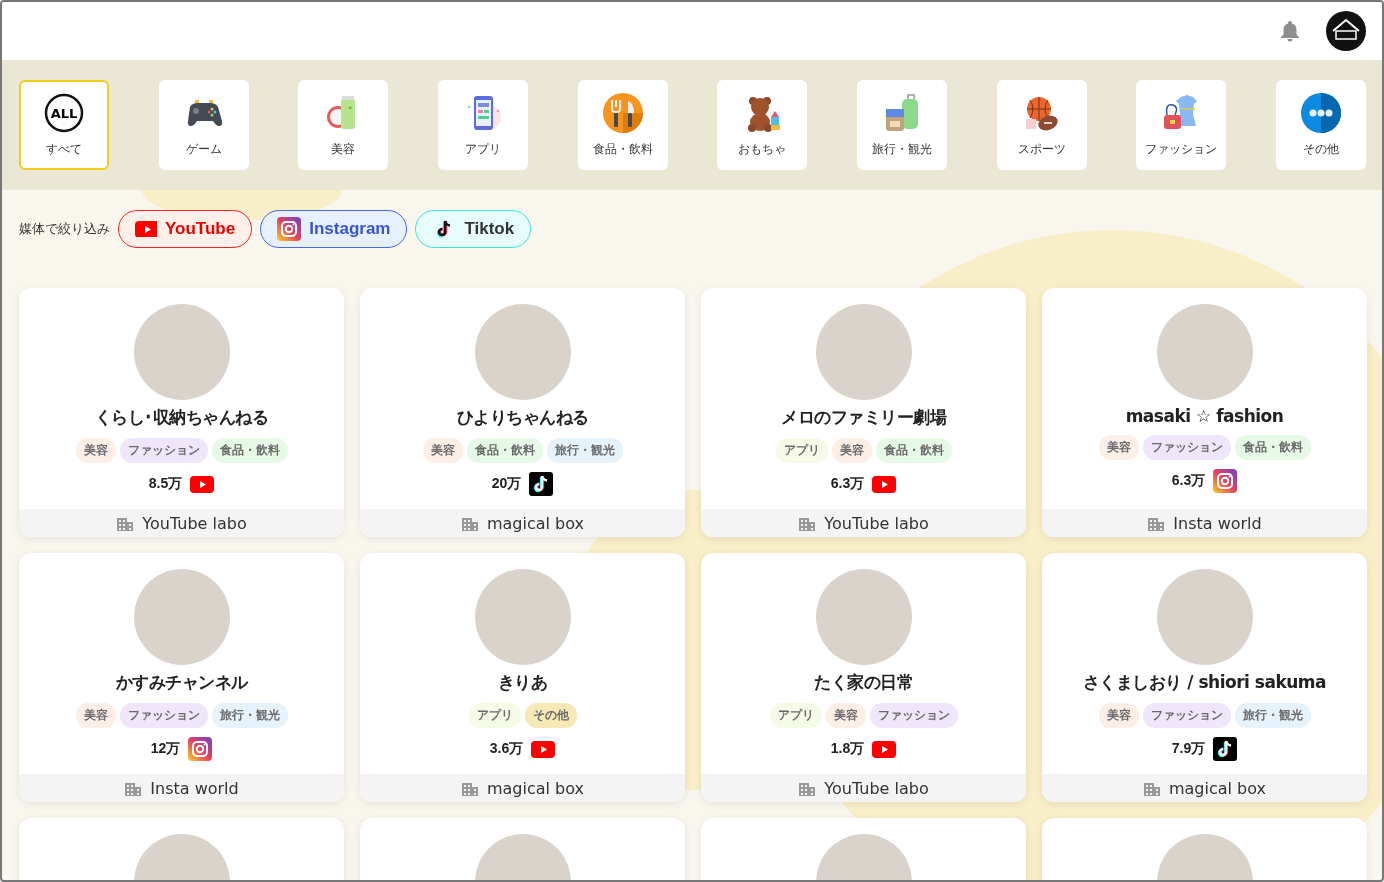  Describe the element at coordinates (482, 125) in the screenshot. I see `category-tile: アプリ` at that location.